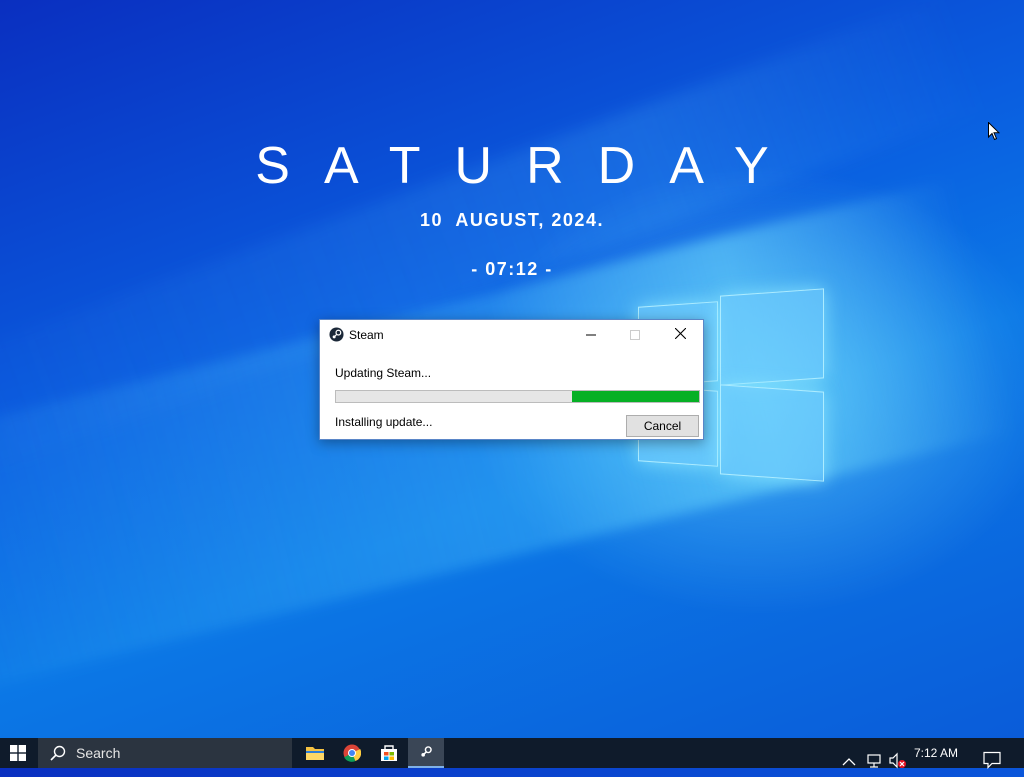 This screenshot has height=777, width=1024. Describe the element at coordinates (662, 426) in the screenshot. I see `cancel-button: Cancel` at that location.